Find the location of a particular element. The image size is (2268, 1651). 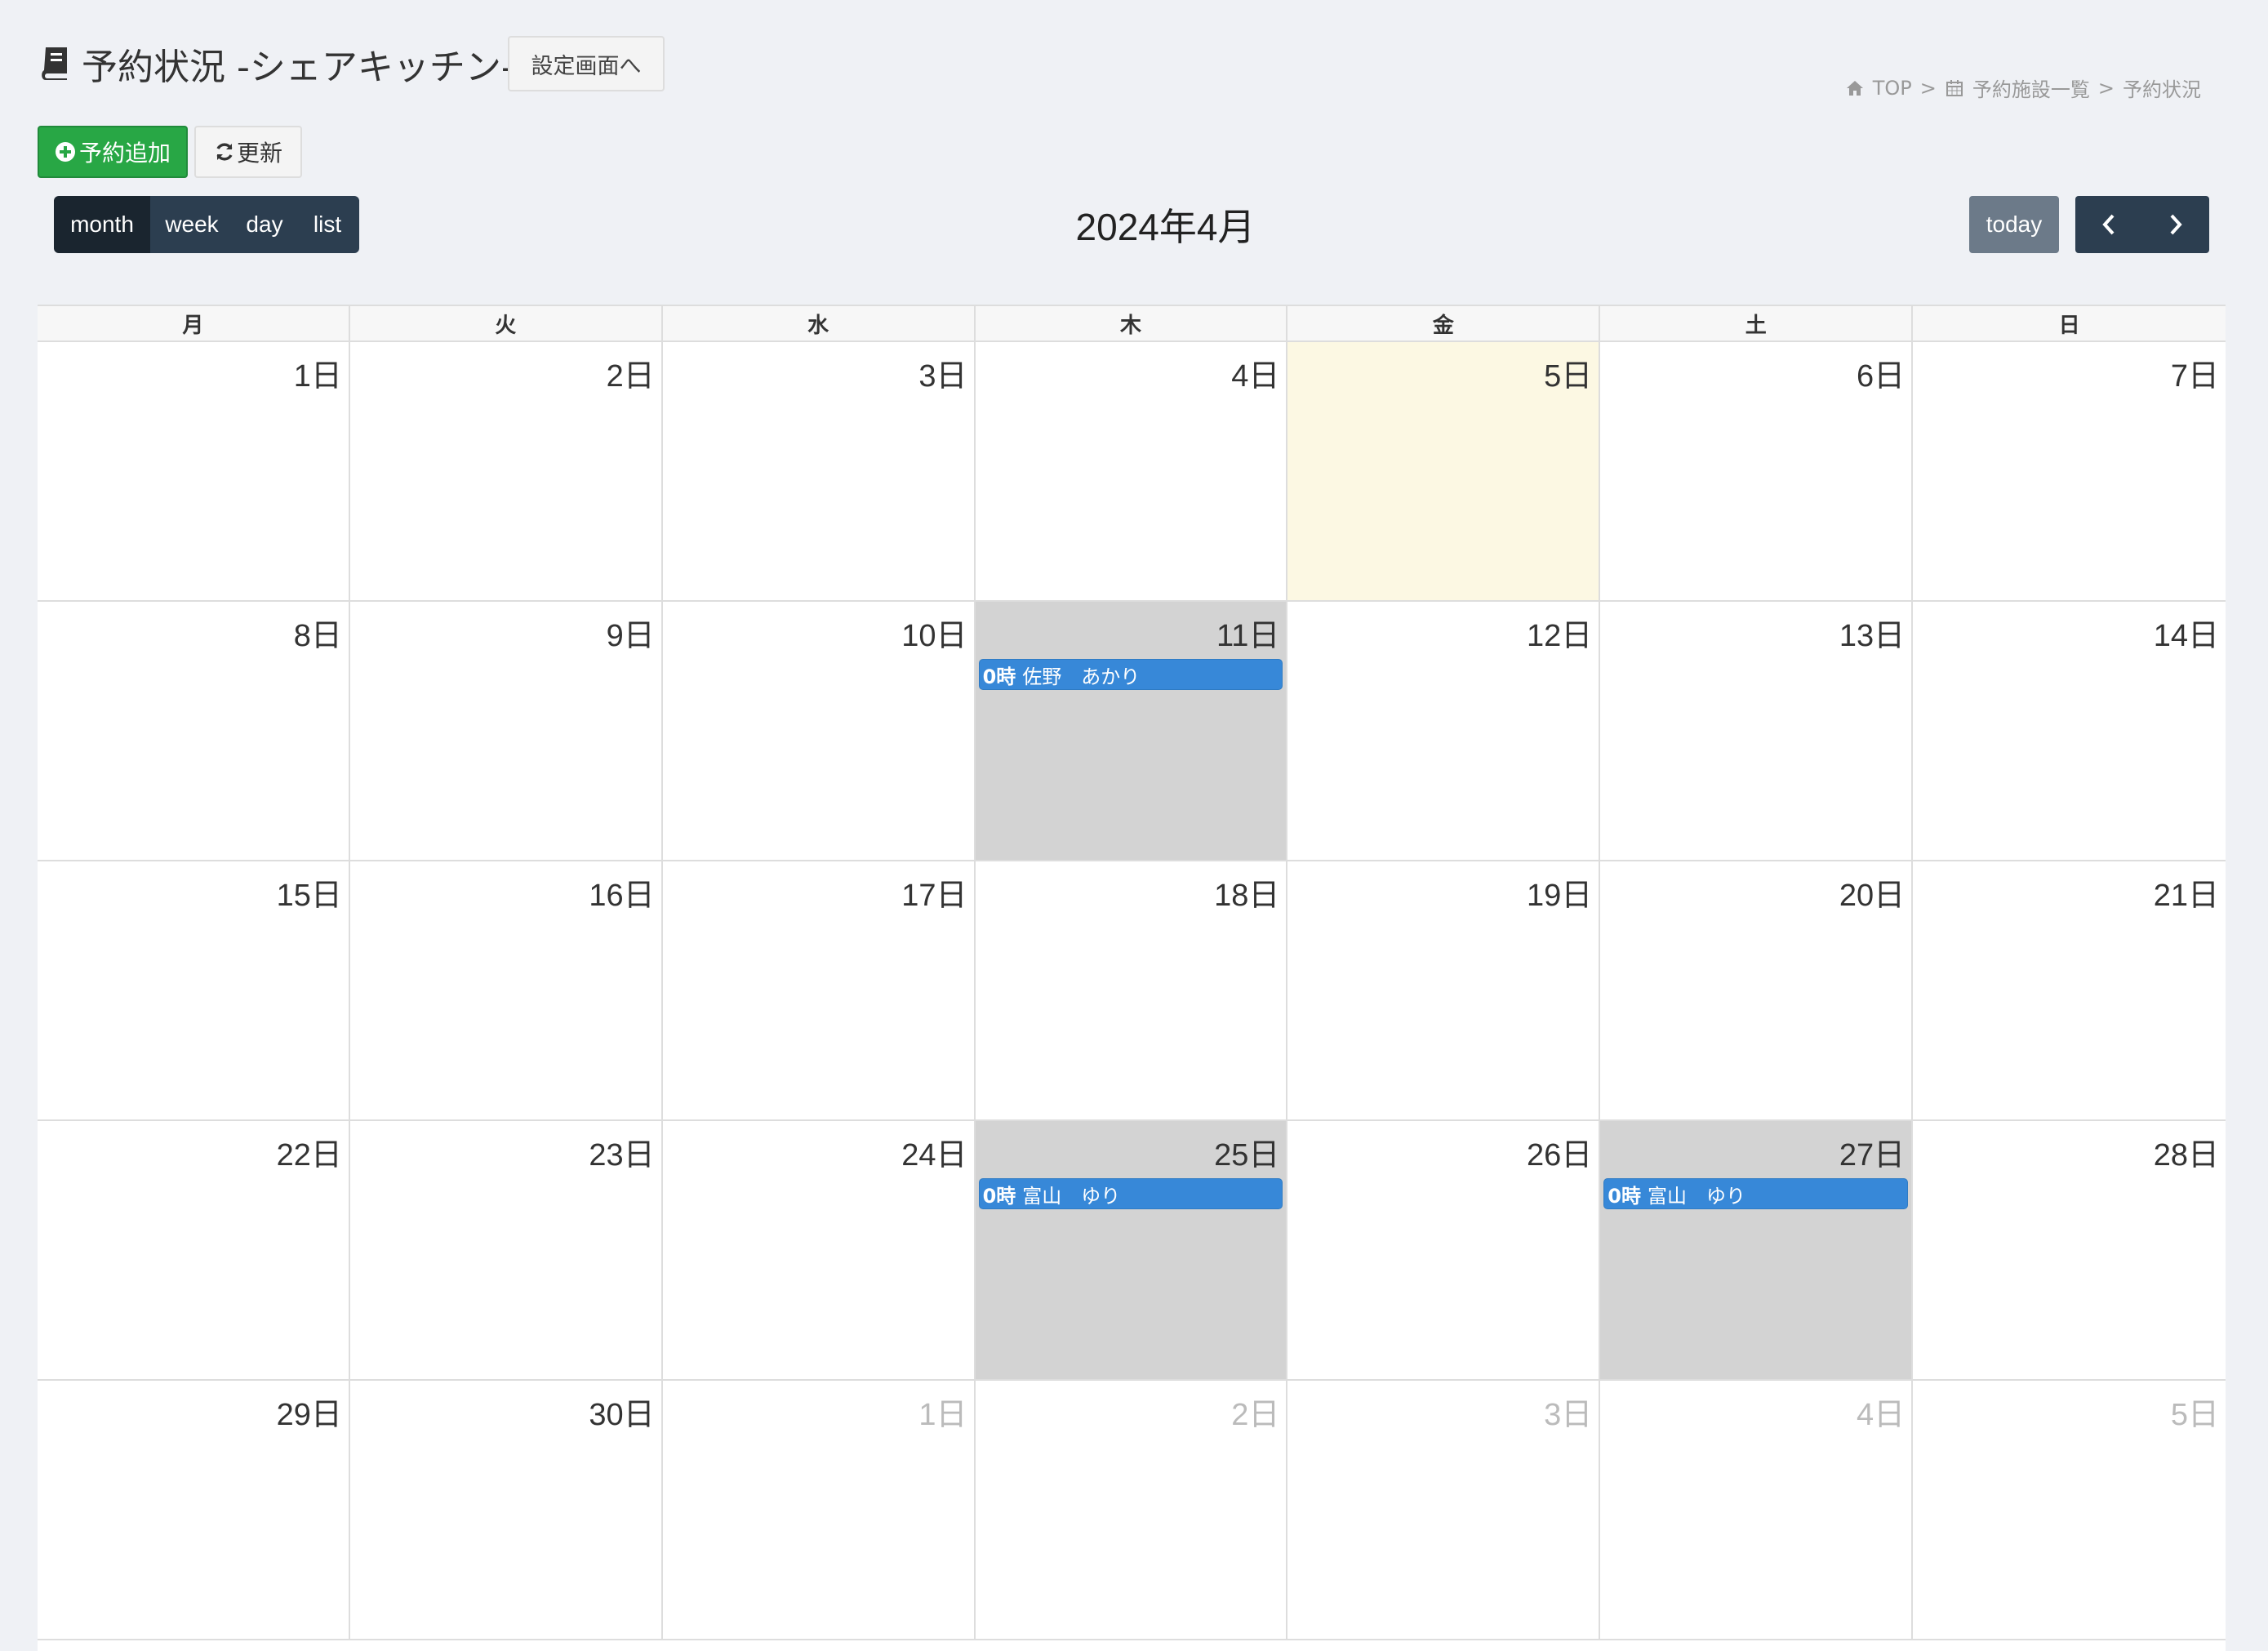

refresh-label: 更新 is located at coordinates (259, 153).